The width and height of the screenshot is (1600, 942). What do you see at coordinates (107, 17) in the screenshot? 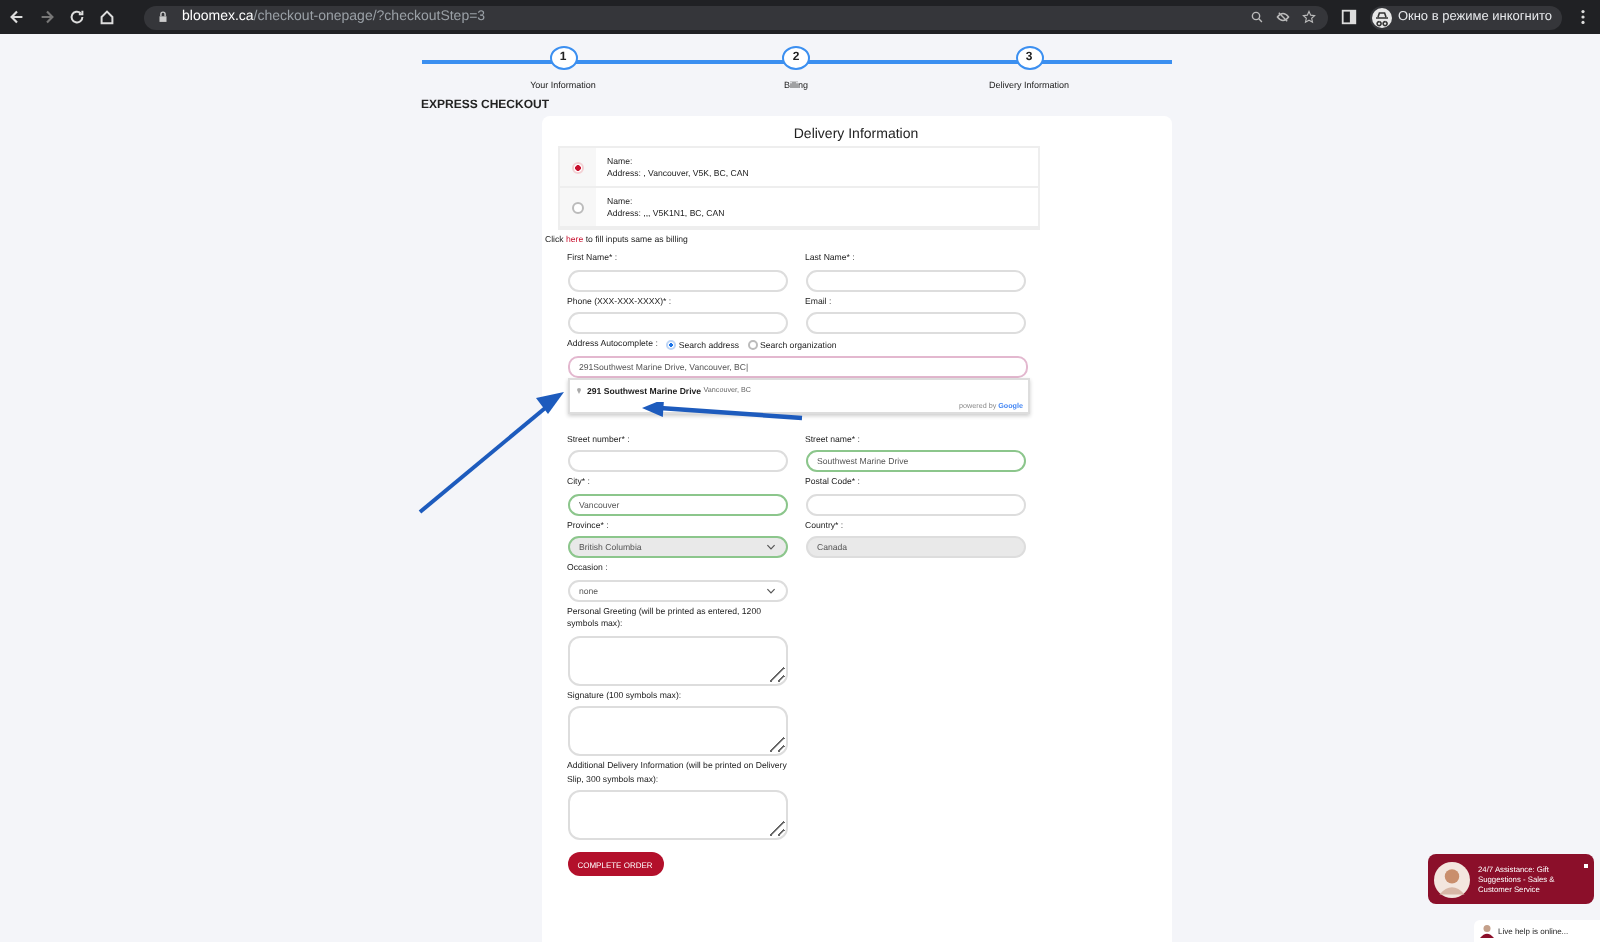
I see `home-icon` at bounding box center [107, 17].